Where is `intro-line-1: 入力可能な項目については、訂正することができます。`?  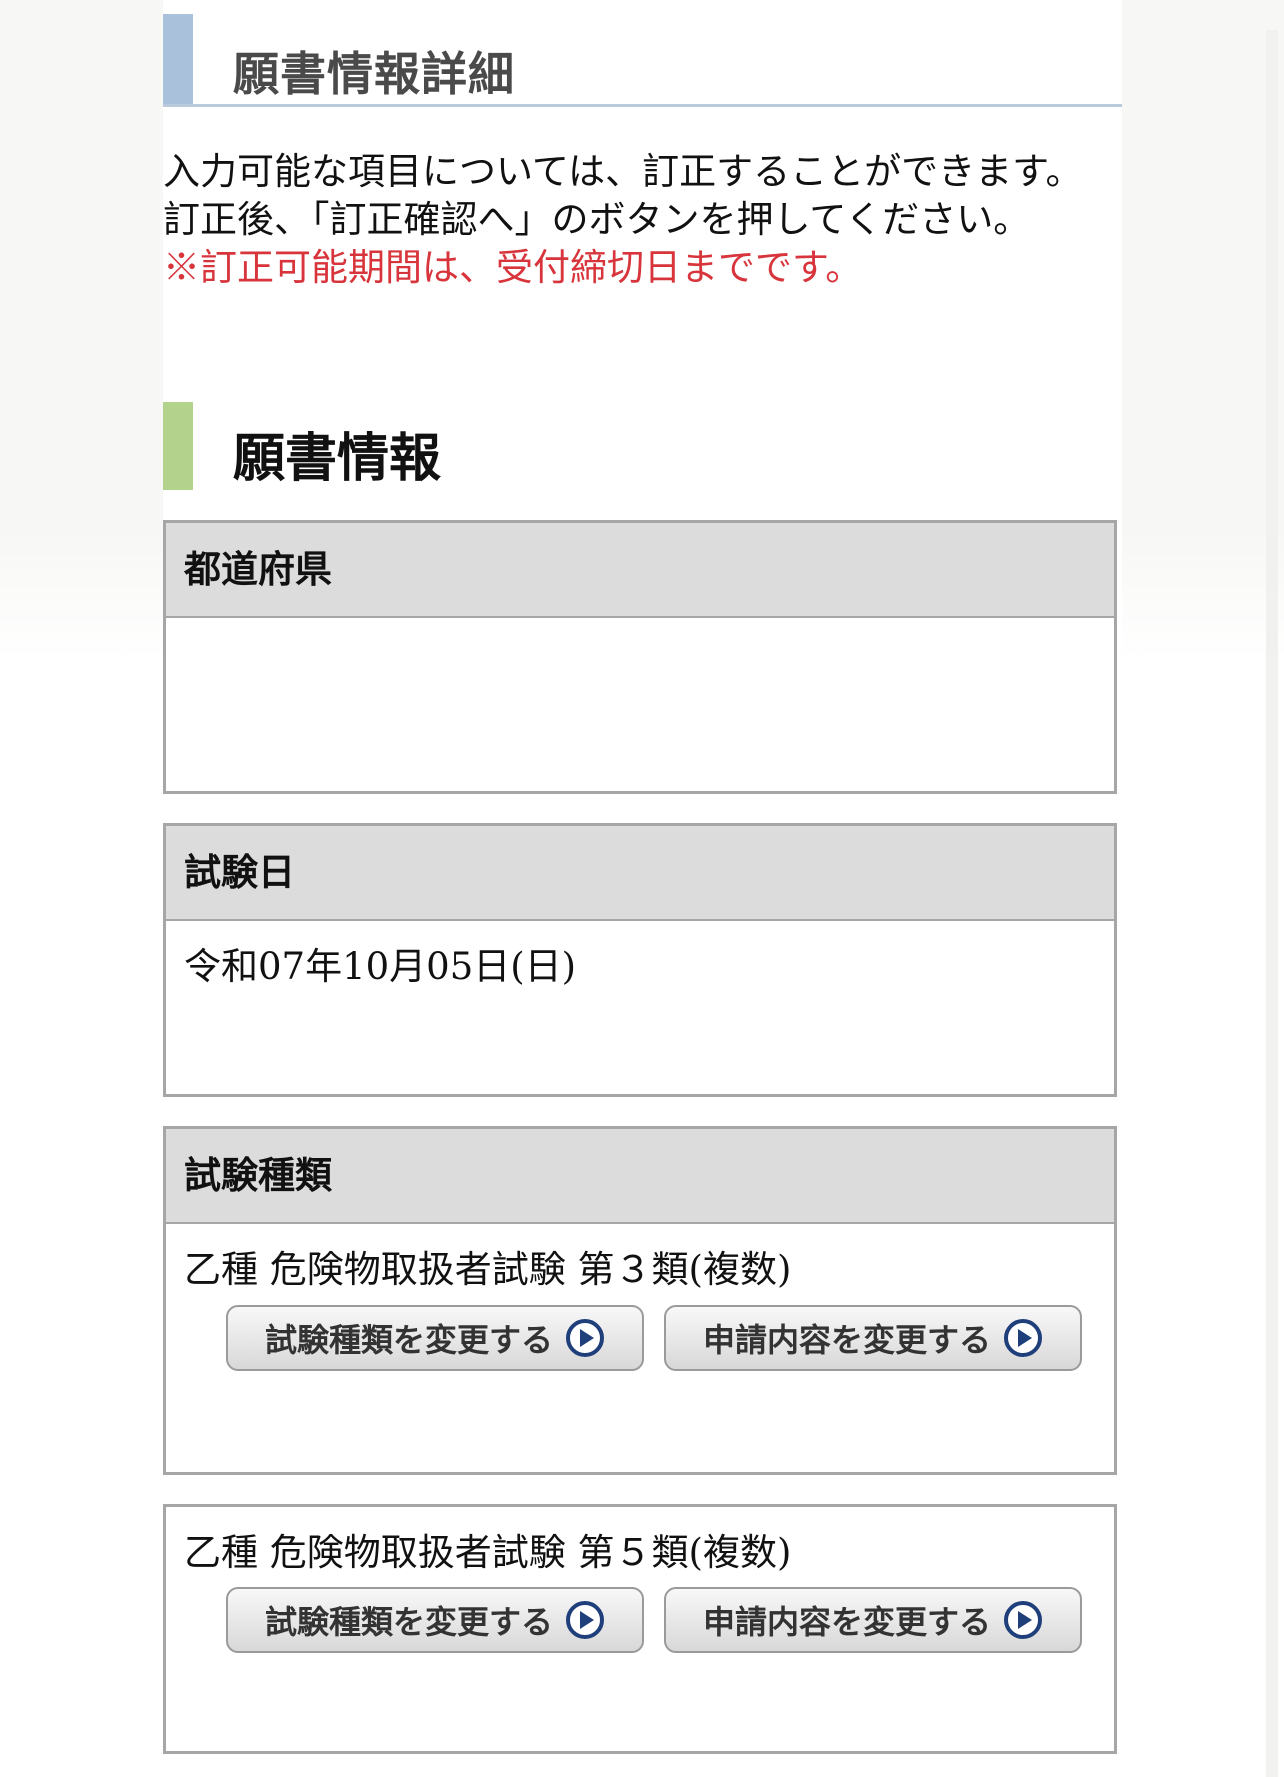
intro-line-1: 入力可能な項目については、訂正することができます。 is located at coordinates (623, 171).